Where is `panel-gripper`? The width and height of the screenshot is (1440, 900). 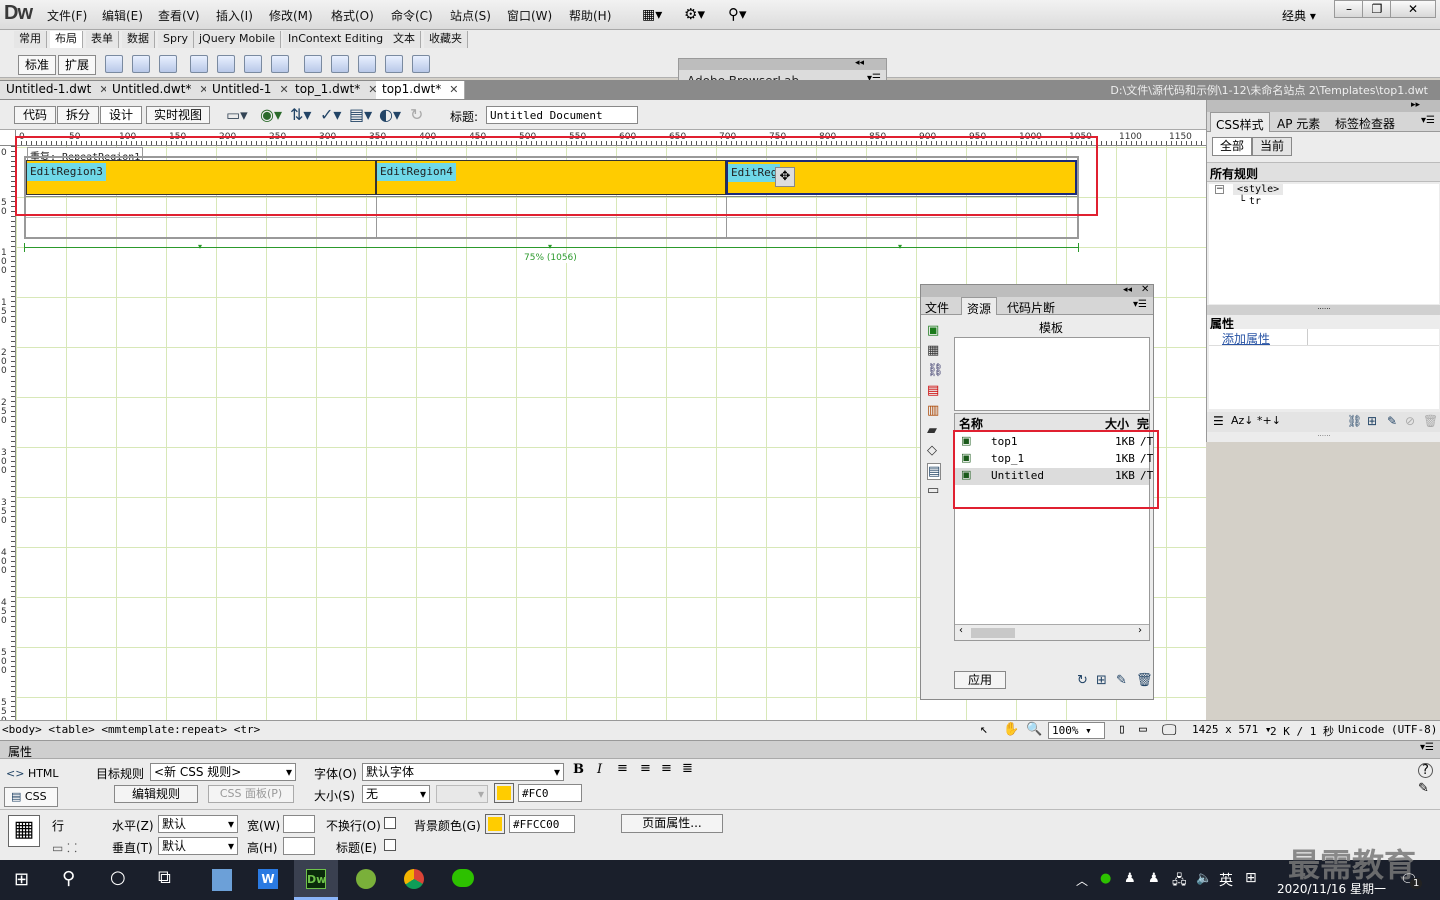 panel-gripper is located at coordinates (1037, 291).